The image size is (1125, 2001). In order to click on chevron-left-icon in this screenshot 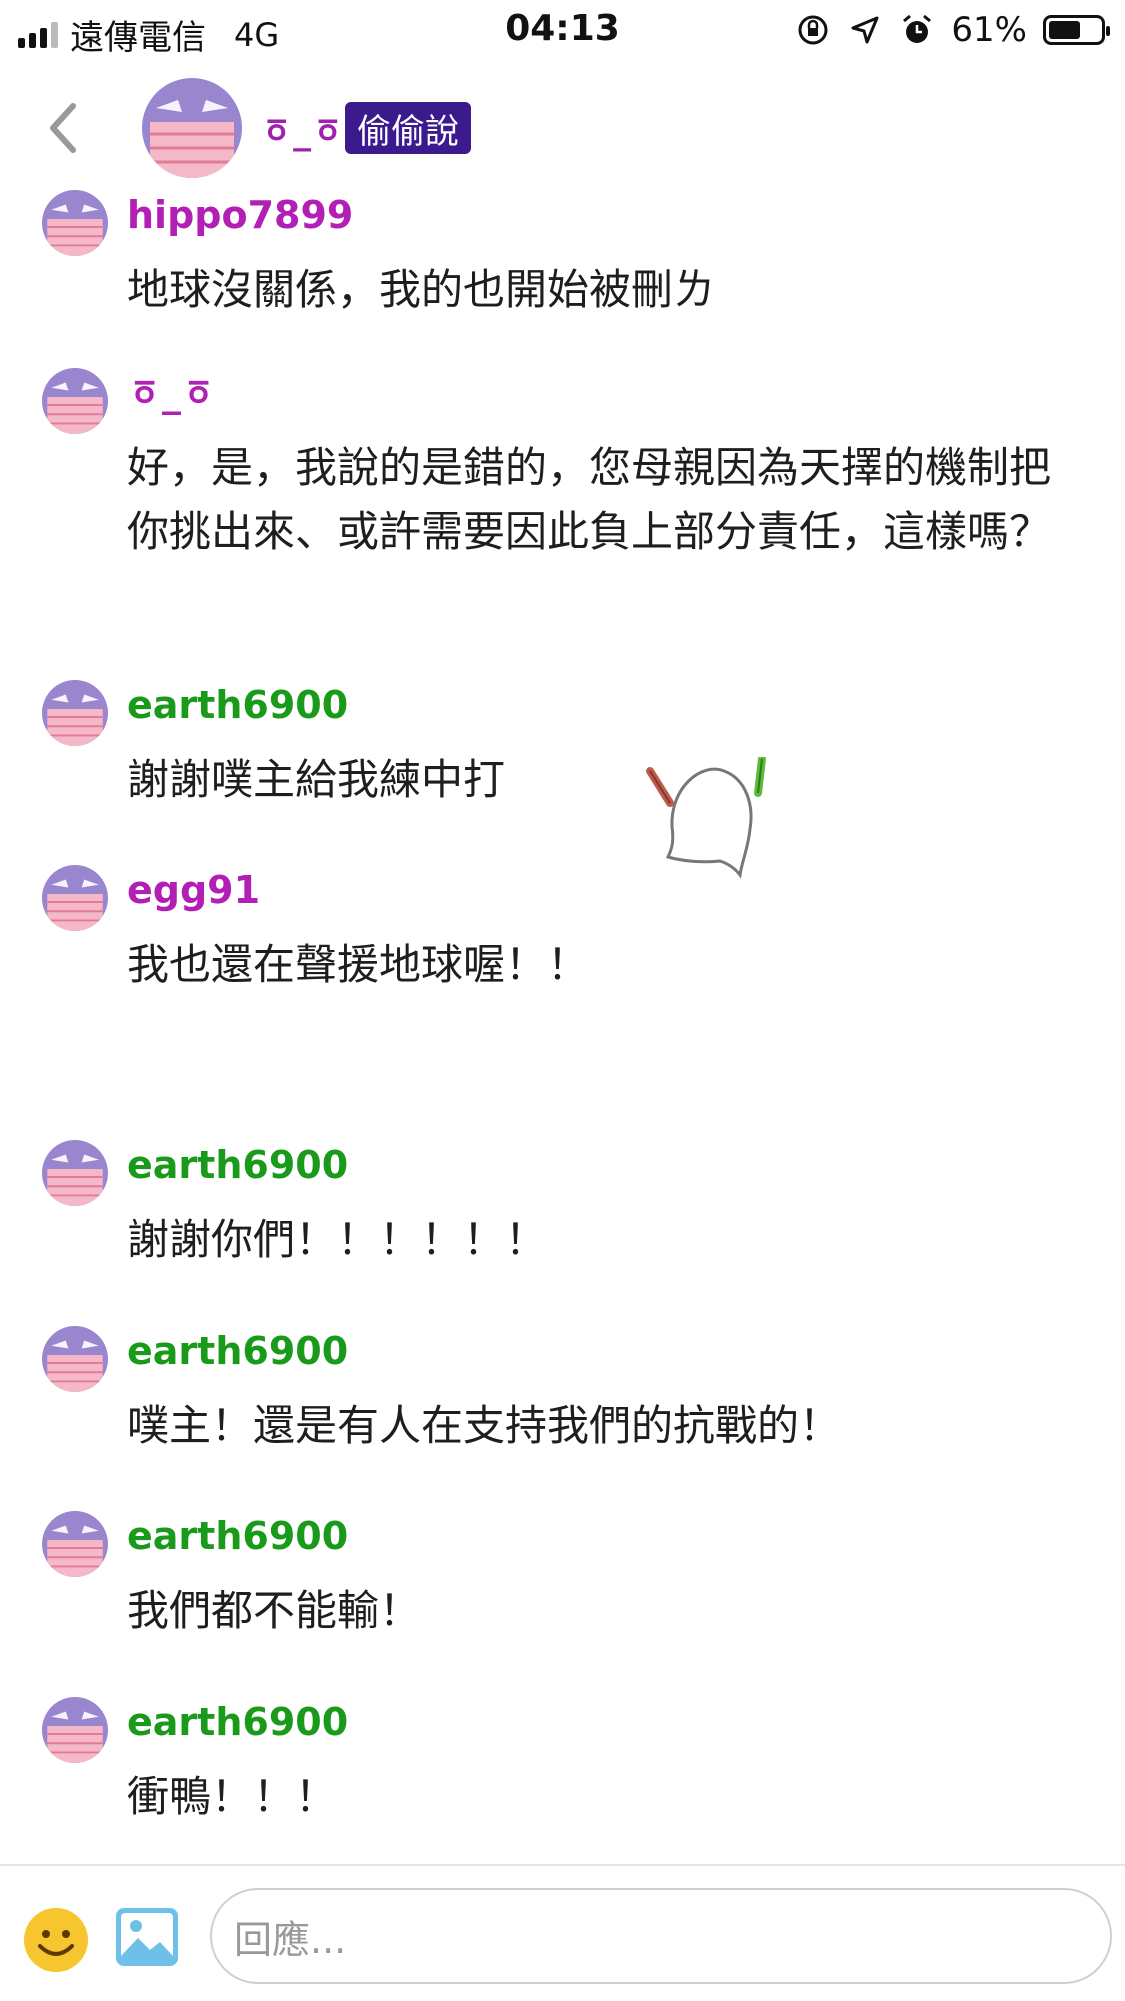, I will do `click(63, 128)`.